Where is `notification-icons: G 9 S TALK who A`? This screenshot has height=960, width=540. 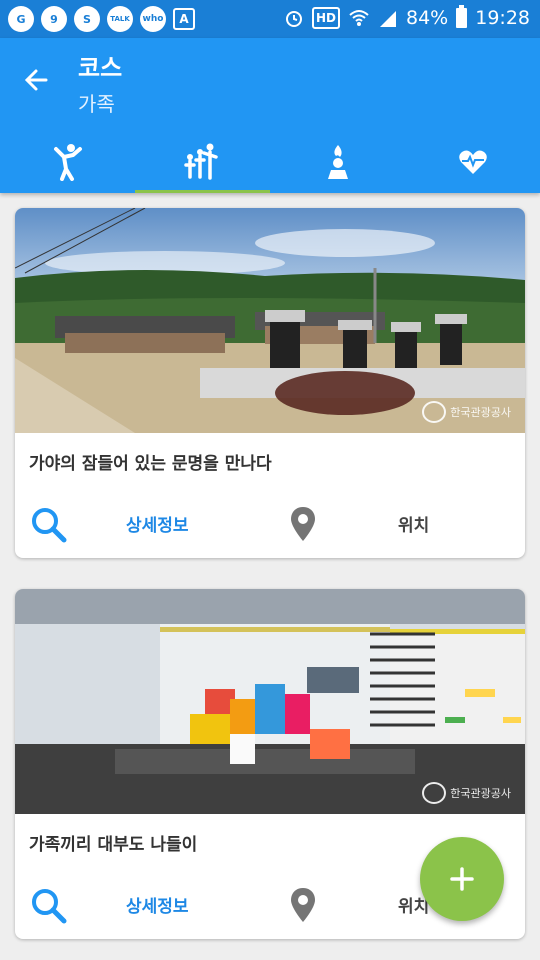 notification-icons: G 9 S TALK who A is located at coordinates (101, 19).